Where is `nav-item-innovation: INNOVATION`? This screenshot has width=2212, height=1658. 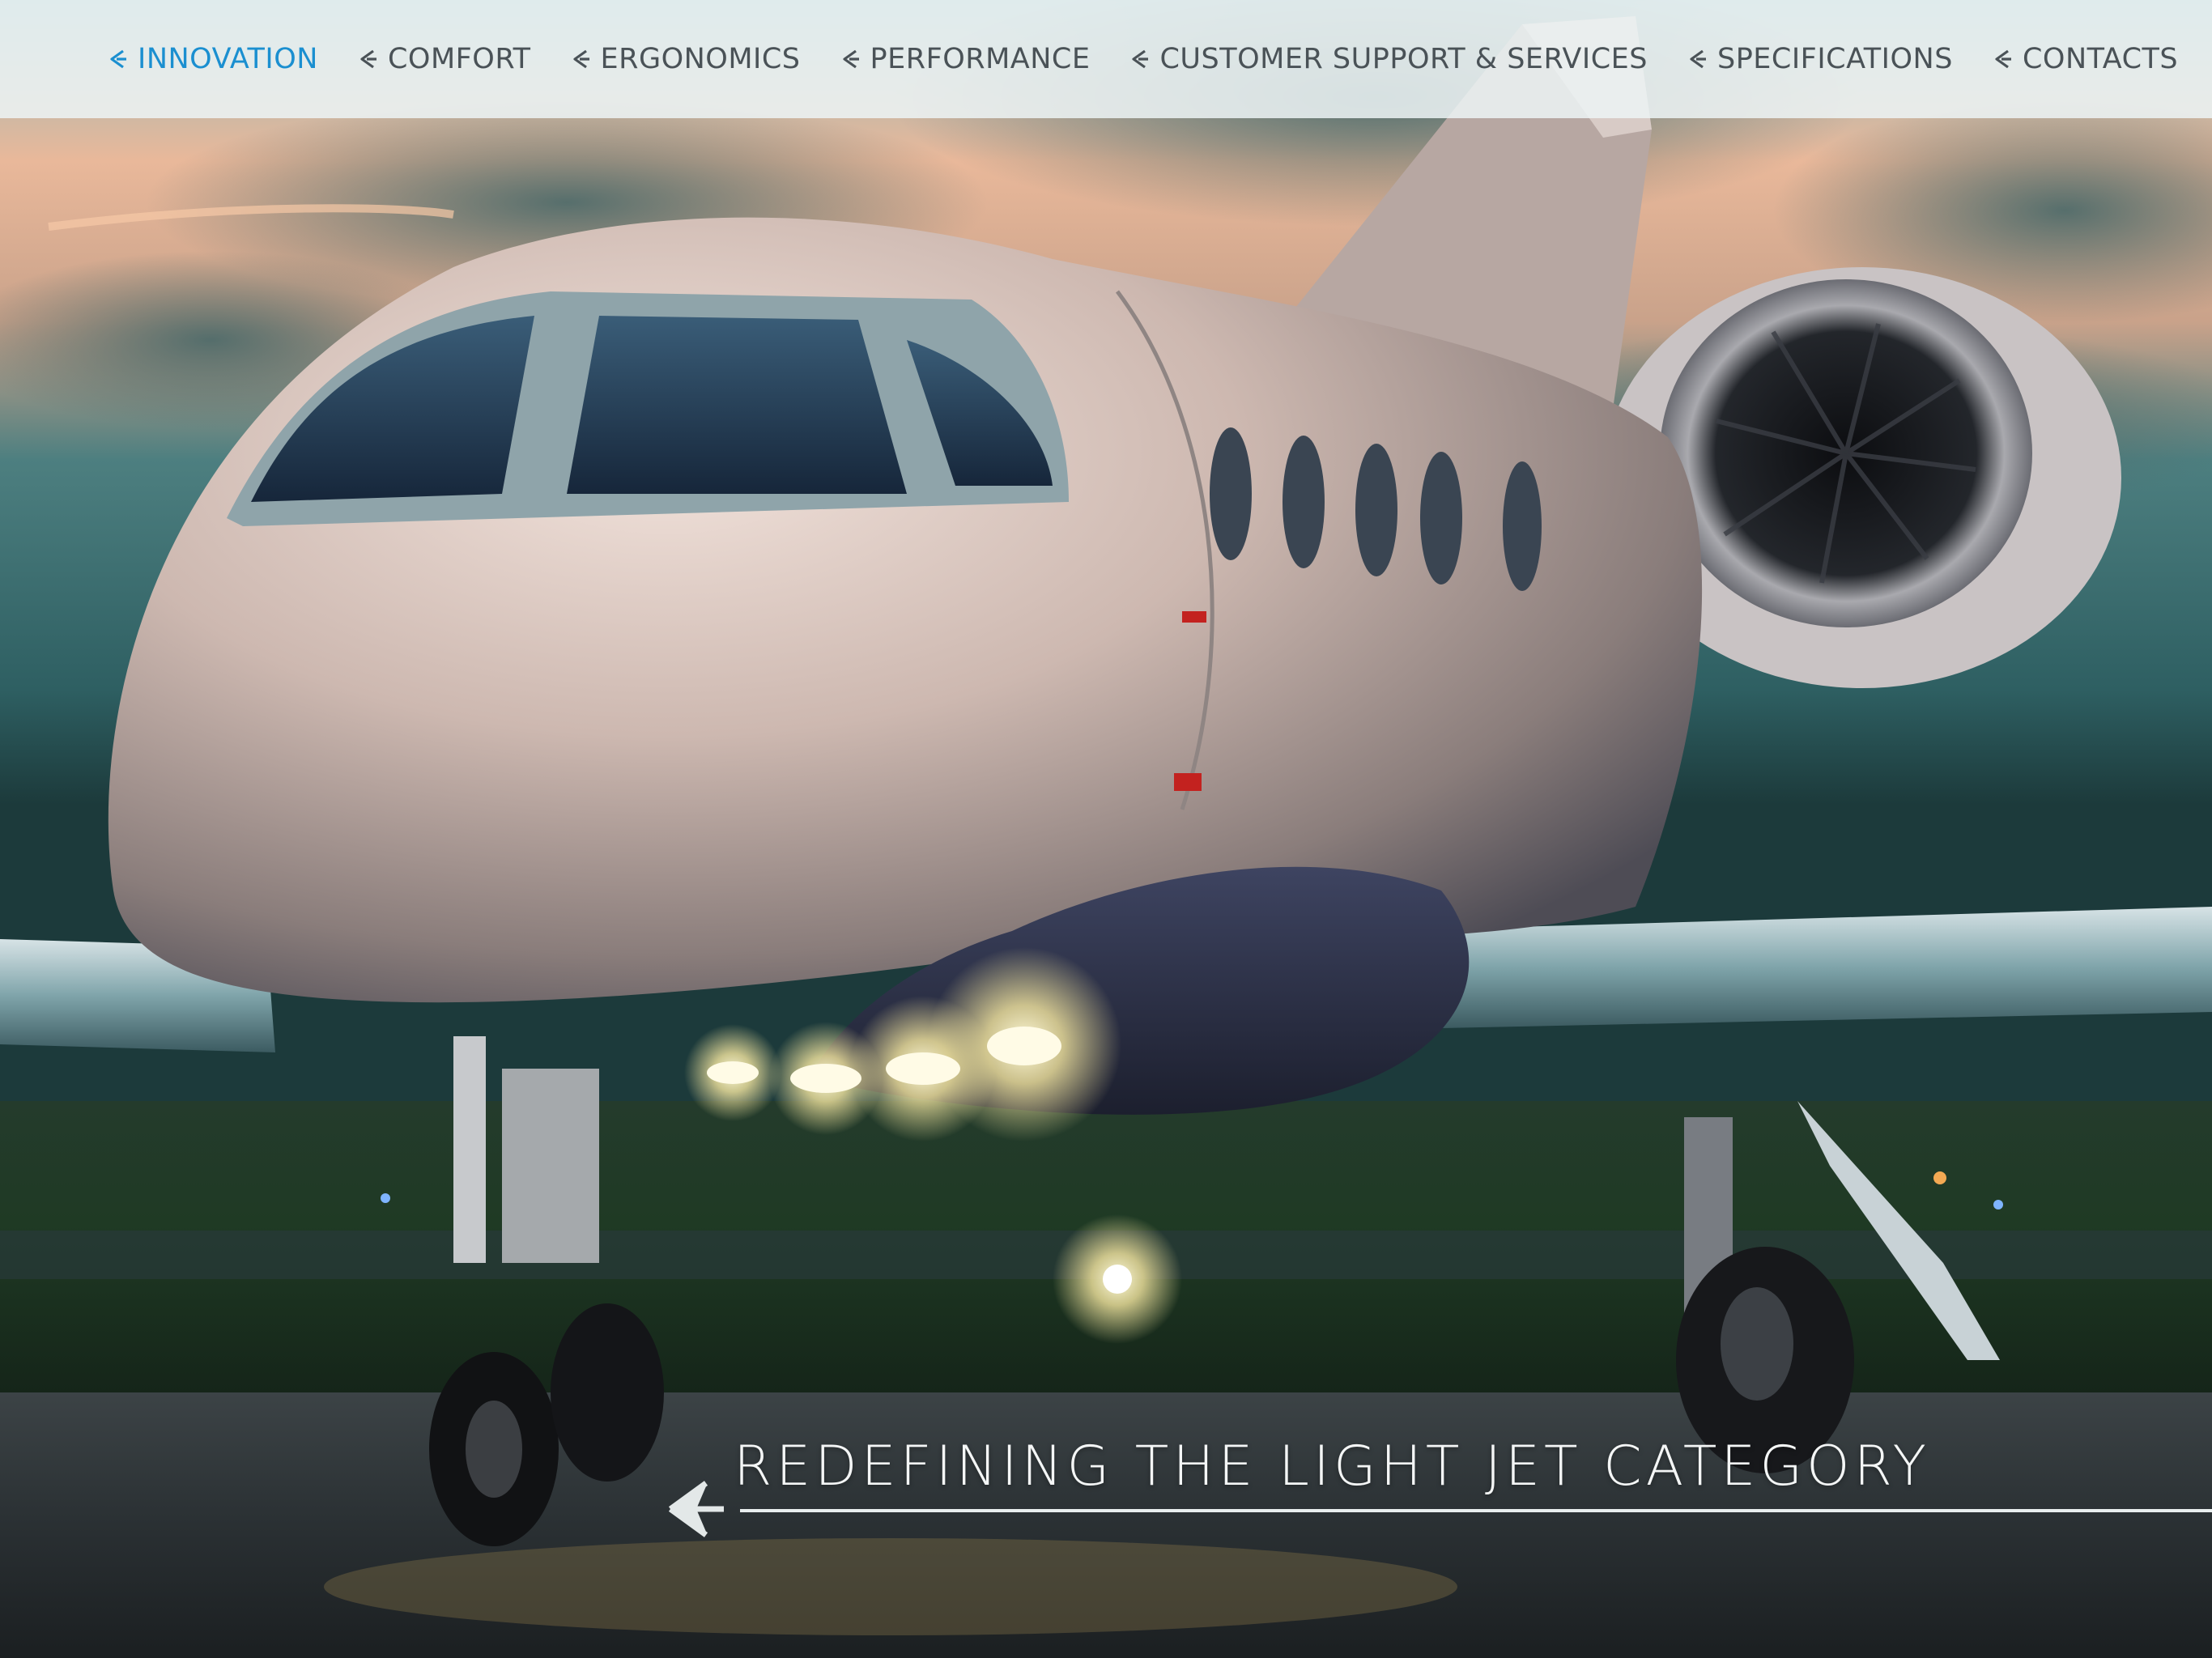 nav-item-innovation: INNOVATION is located at coordinates (211, 59).